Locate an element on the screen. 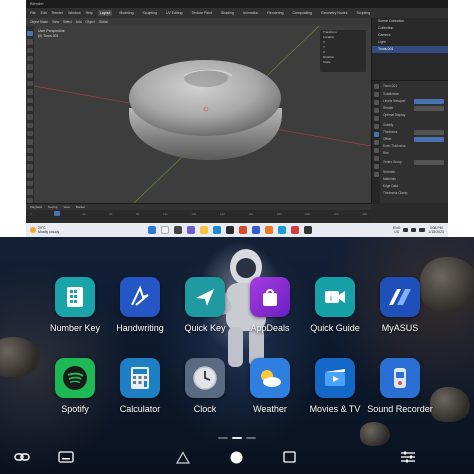 This screenshot has height=474, width=474. outliner-row: Scene Collection is located at coordinates (410, 21).